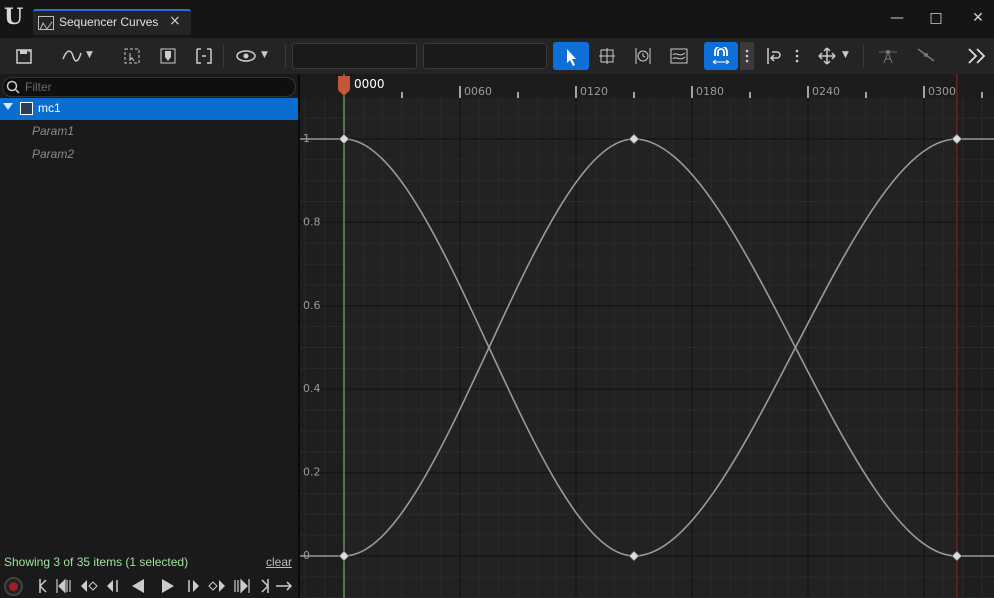 The image size is (994, 598). I want to click on loop-mode-icon, so click(284, 586).